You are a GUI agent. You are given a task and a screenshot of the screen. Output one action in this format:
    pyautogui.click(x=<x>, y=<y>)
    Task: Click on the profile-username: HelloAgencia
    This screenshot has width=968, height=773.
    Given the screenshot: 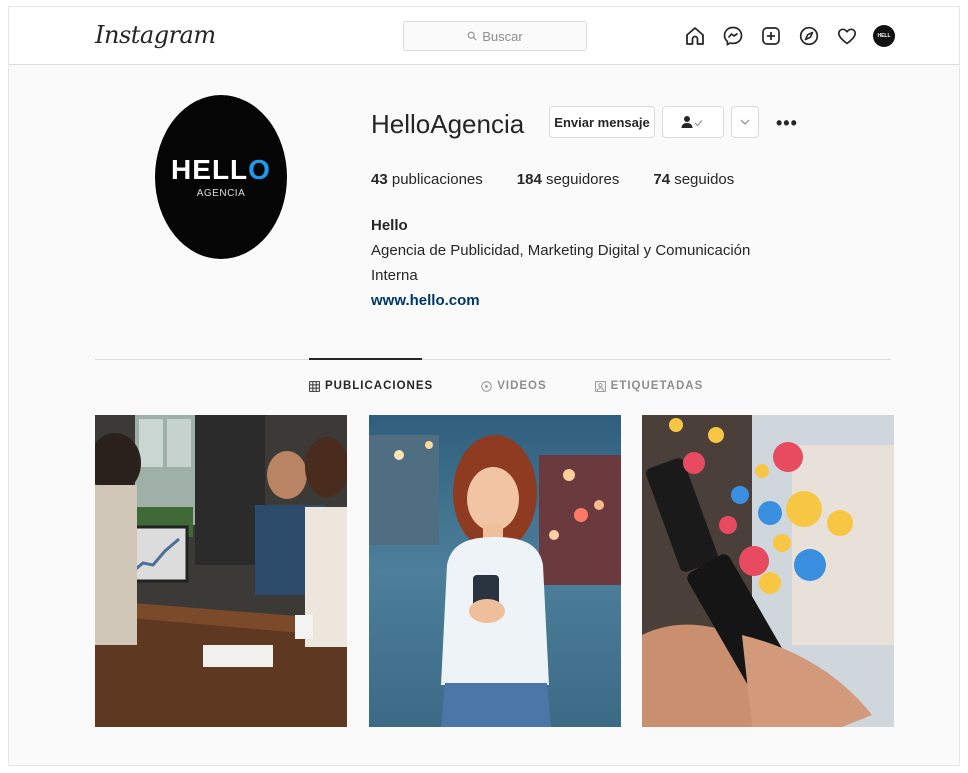 What is the action you would take?
    pyautogui.click(x=448, y=124)
    